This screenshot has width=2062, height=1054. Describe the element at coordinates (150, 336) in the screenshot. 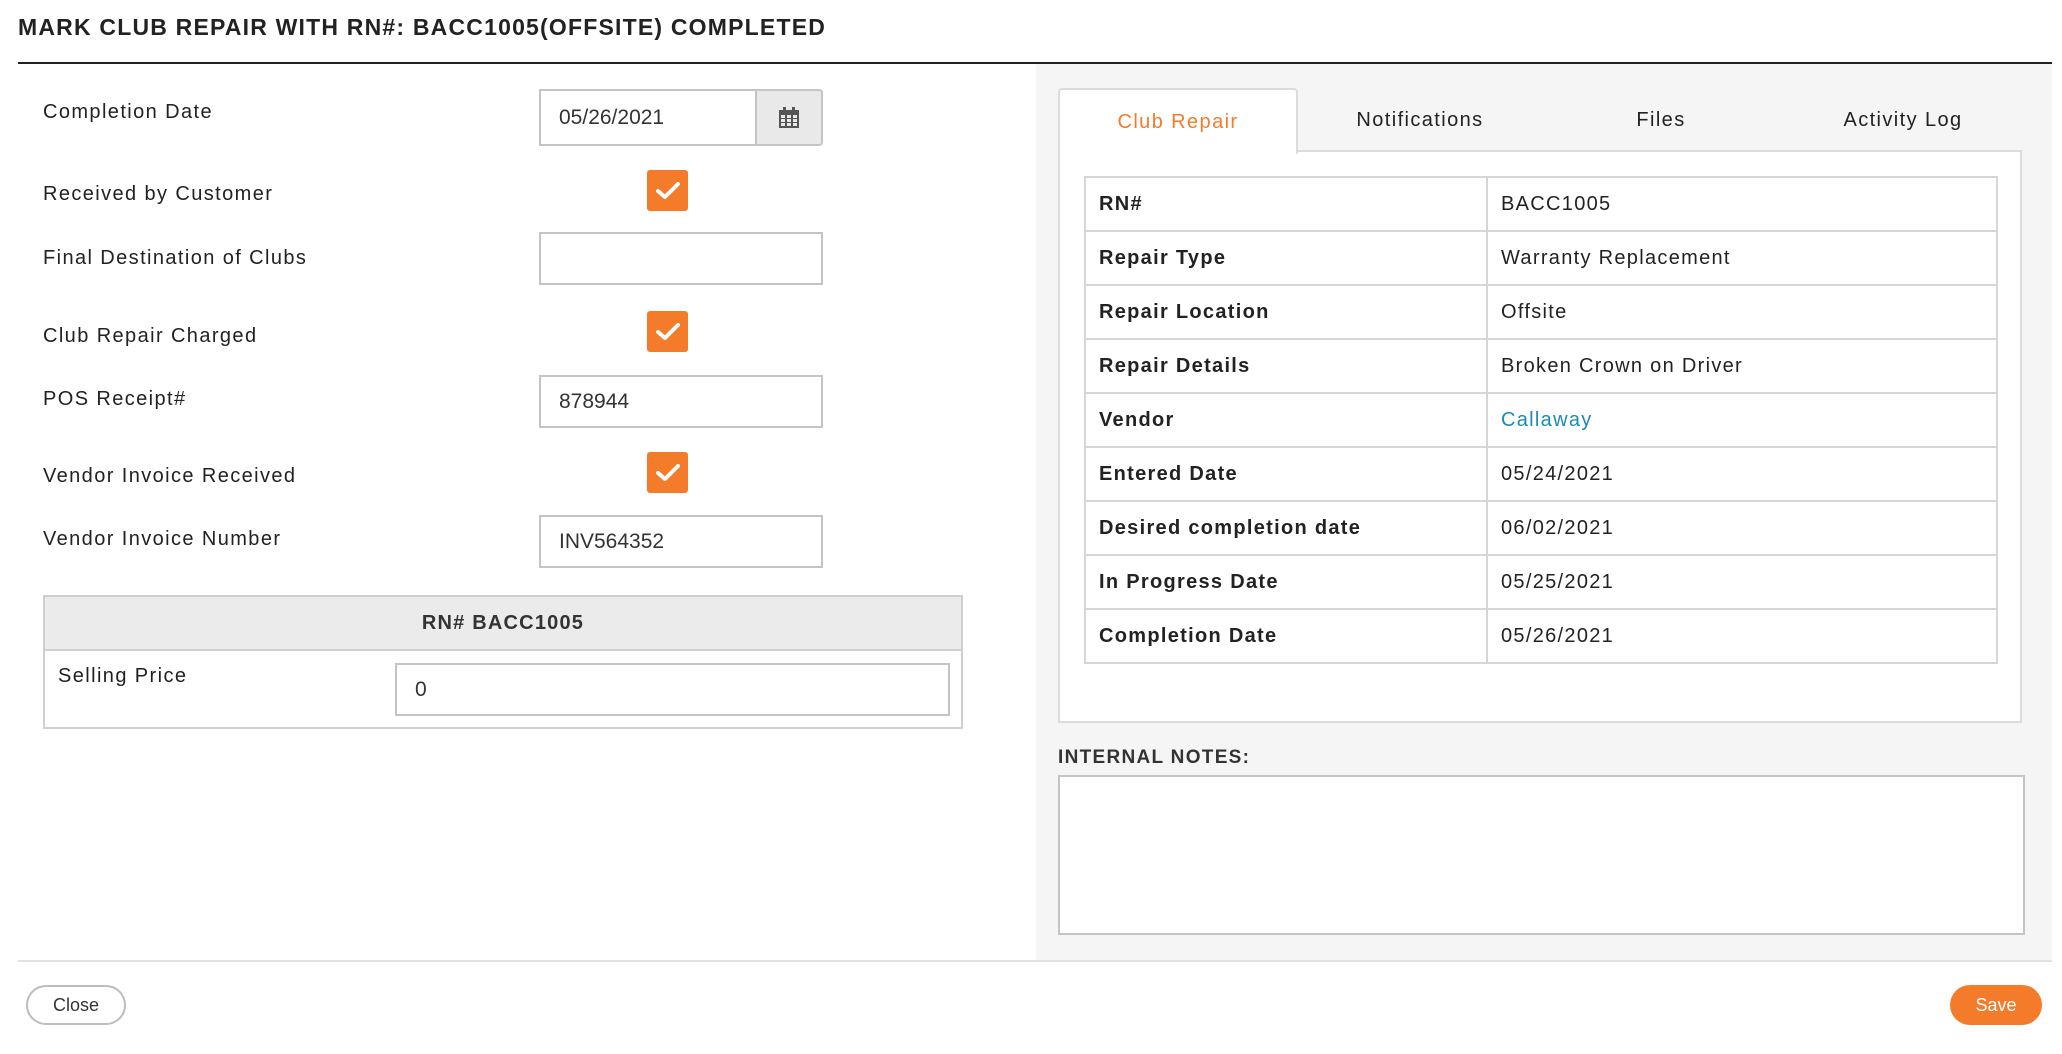

I see `club-repair-charged-label: Club Repair Charged` at that location.